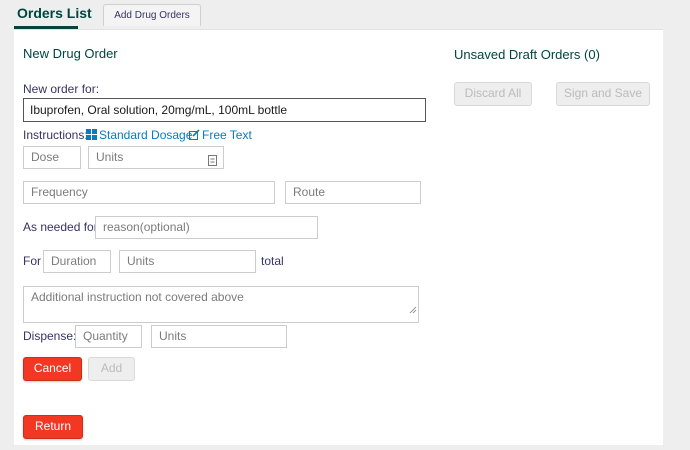 The height and width of the screenshot is (450, 690). What do you see at coordinates (110, 157) in the screenshot?
I see `dose-units-placeholder: Units` at bounding box center [110, 157].